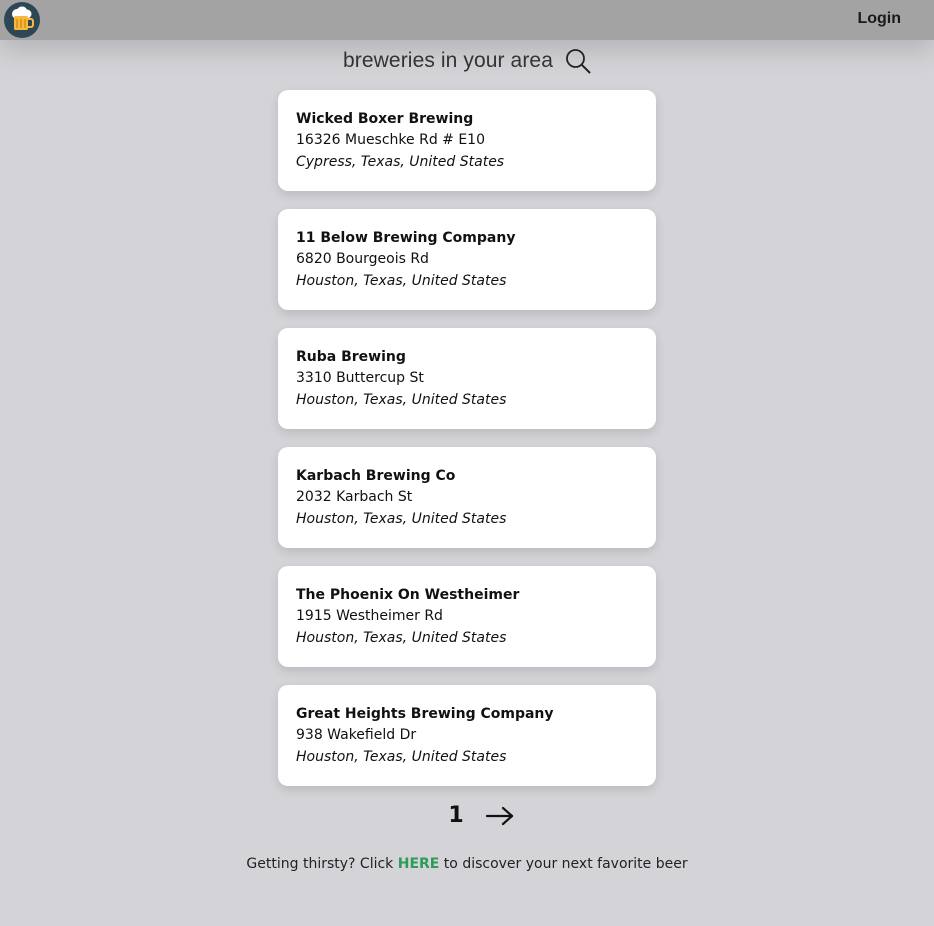 This screenshot has height=926, width=934. Describe the element at coordinates (360, 378) in the screenshot. I see `brewery-street: 3310 Buttercup St` at that location.